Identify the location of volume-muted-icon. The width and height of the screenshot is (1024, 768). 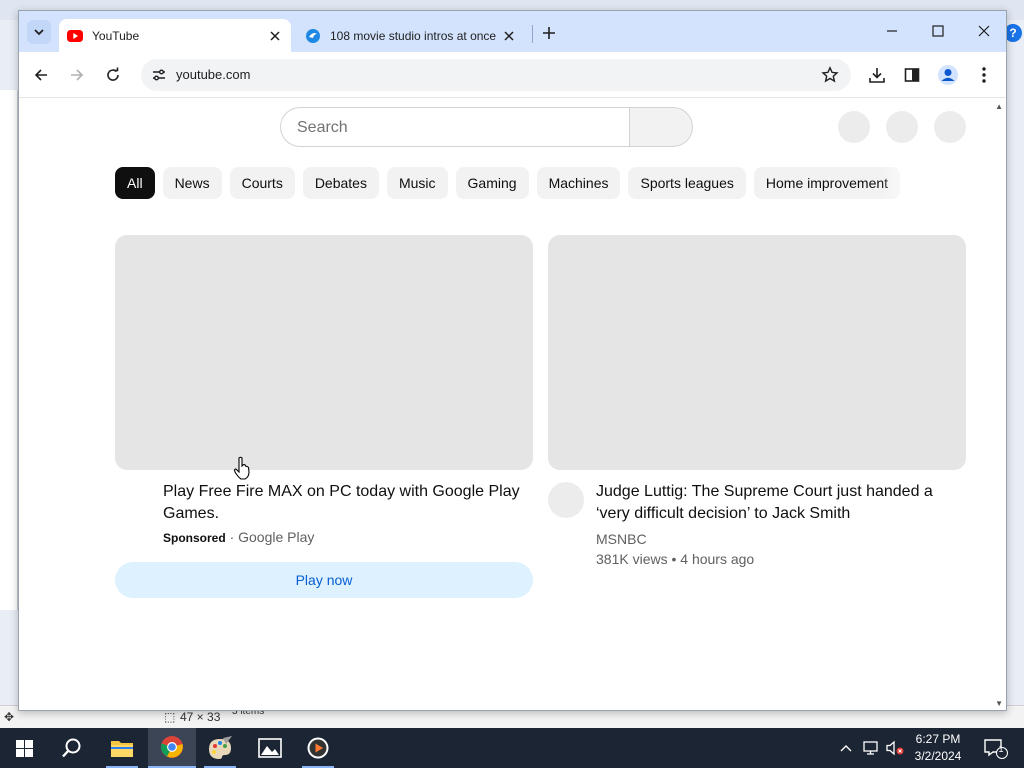
(895, 748).